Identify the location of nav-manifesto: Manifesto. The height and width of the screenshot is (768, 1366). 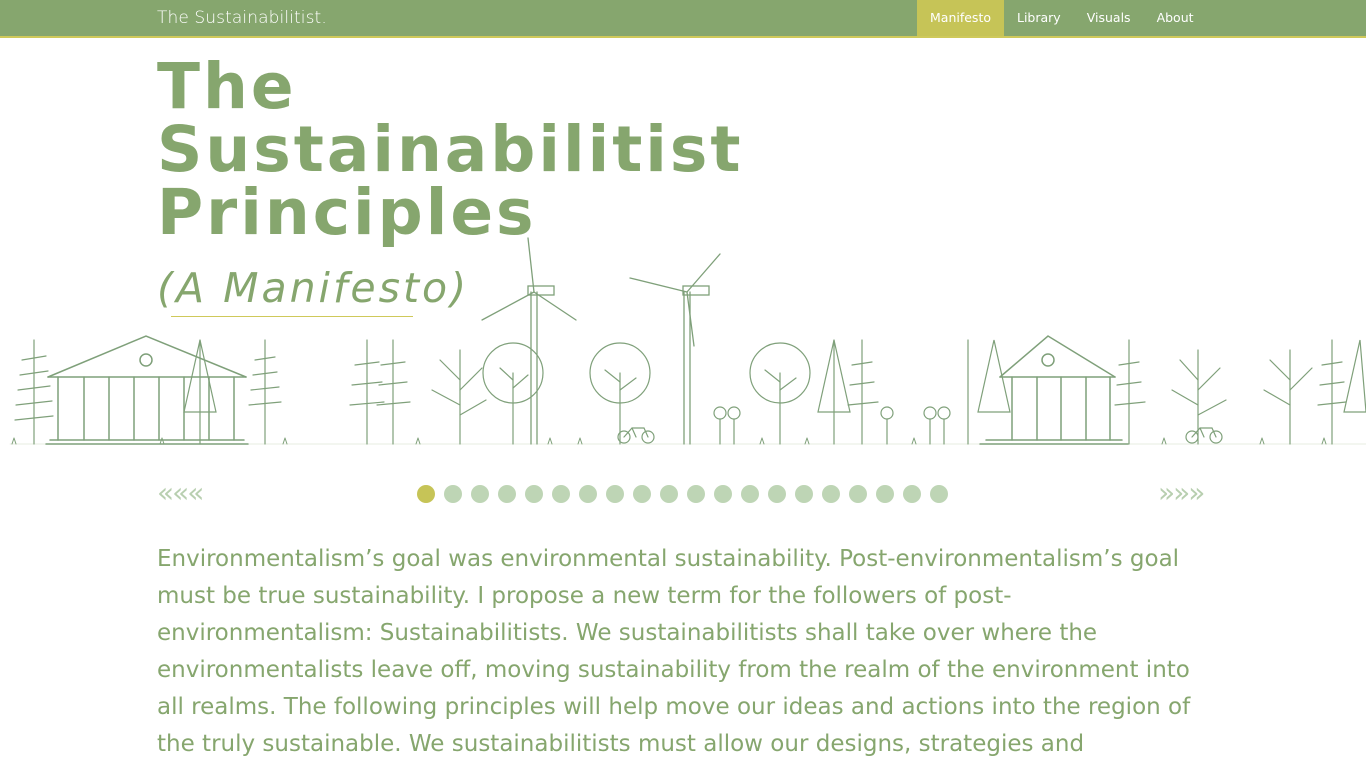
(960, 18).